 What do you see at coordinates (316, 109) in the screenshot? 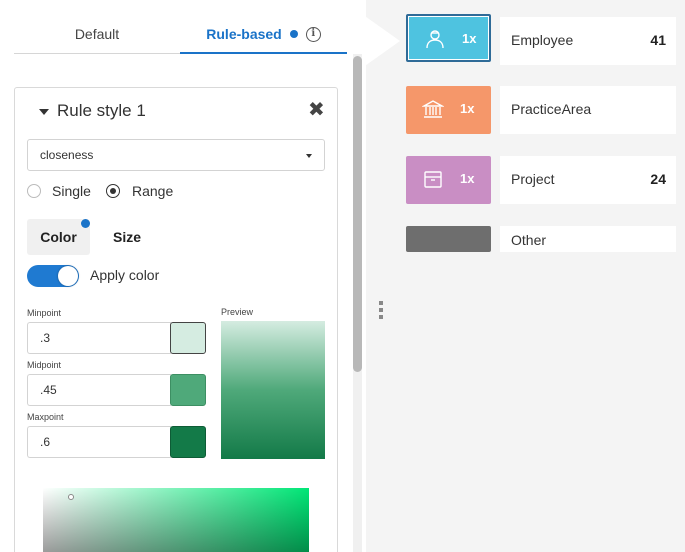
I see `close-icon: ✖` at bounding box center [316, 109].